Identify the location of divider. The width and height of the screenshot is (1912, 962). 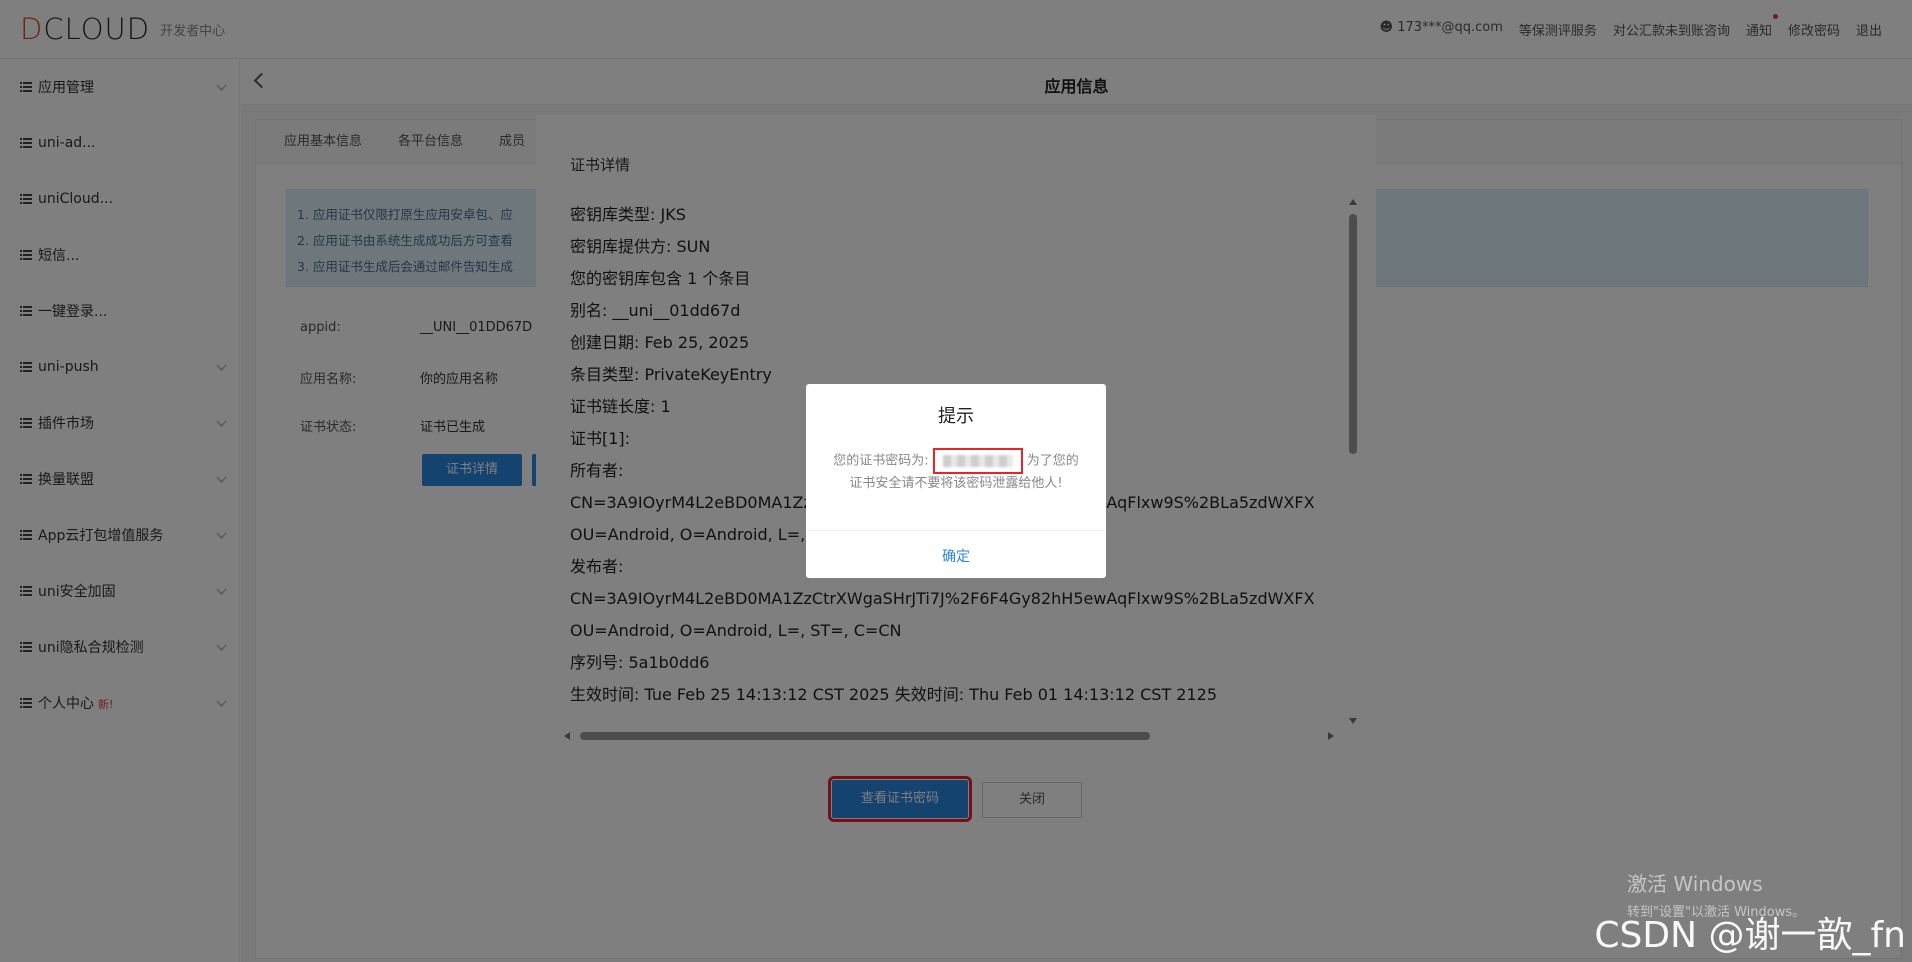
(956, 530).